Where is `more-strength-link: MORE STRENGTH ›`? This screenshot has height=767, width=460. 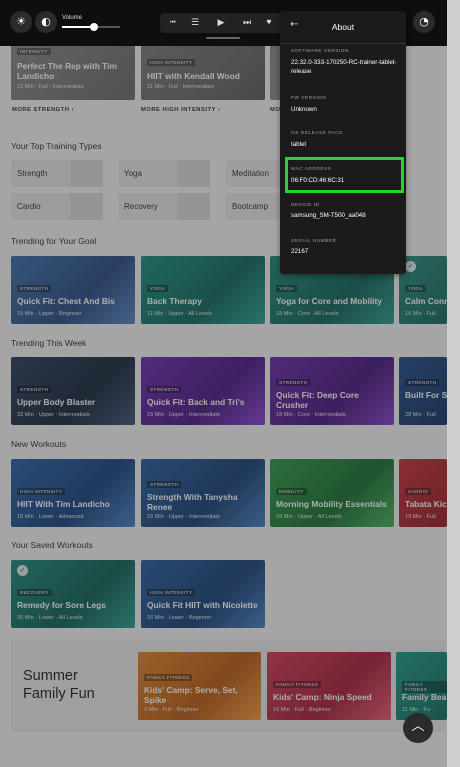
more-strength-link: MORE STRENGTH › is located at coordinates (43, 110).